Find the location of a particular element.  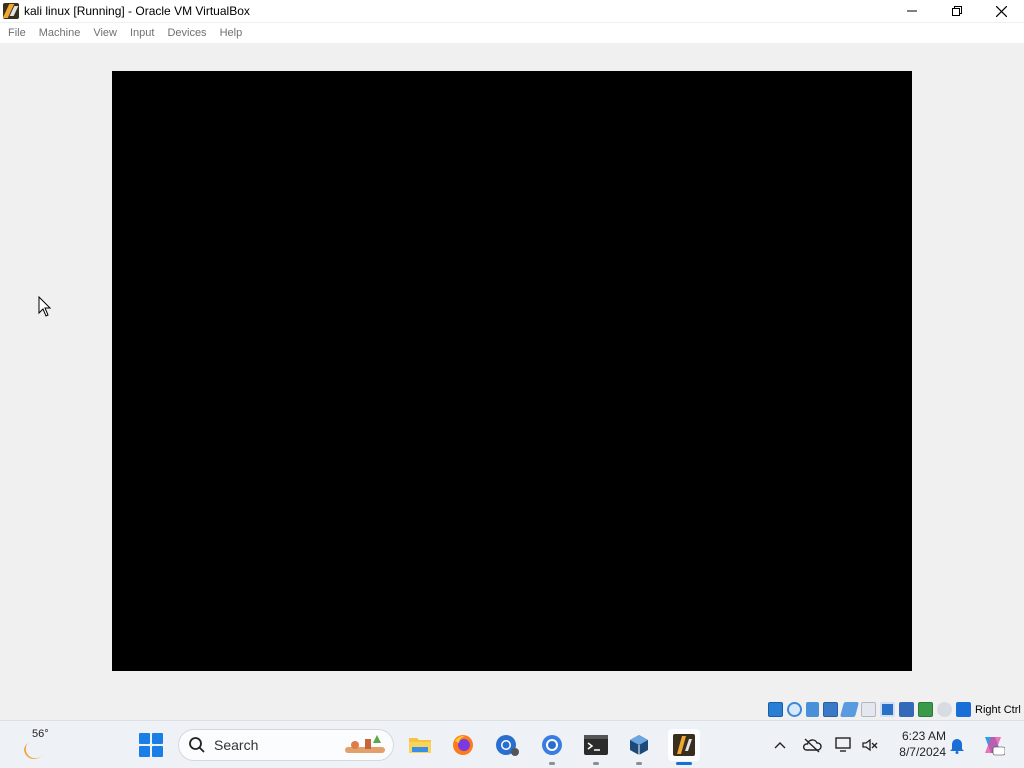

onedrive-tray-button is located at coordinates (812, 745).